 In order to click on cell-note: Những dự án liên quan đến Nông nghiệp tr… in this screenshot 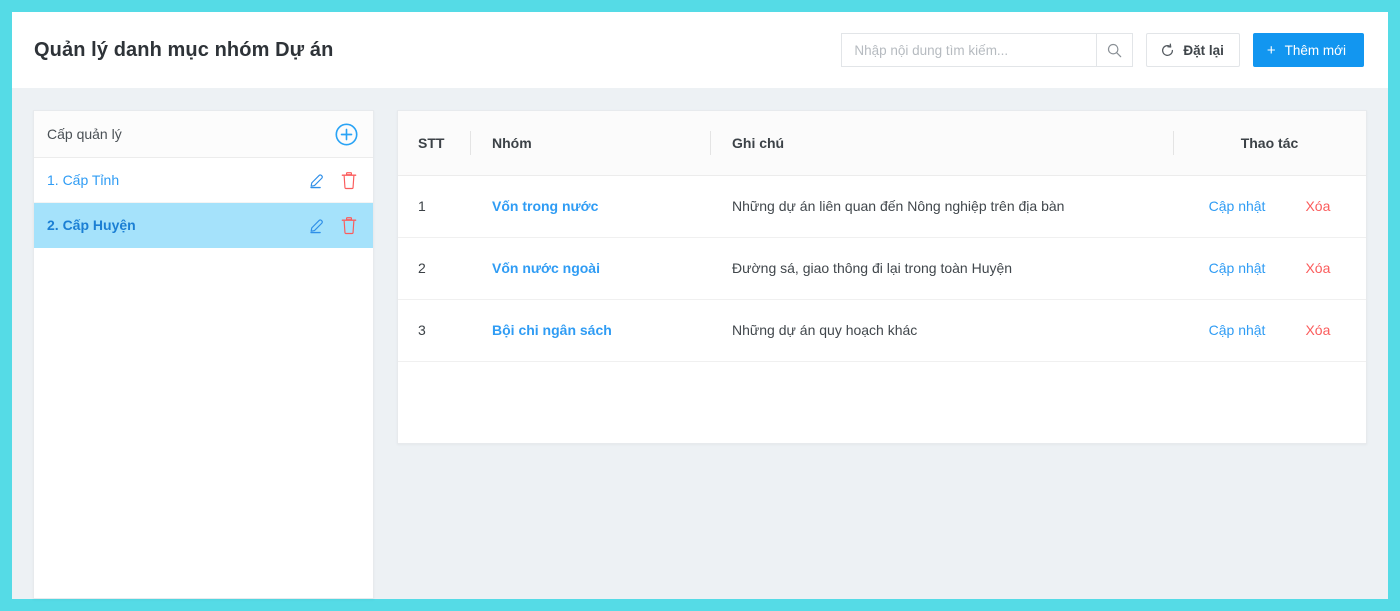, I will do `click(941, 206)`.